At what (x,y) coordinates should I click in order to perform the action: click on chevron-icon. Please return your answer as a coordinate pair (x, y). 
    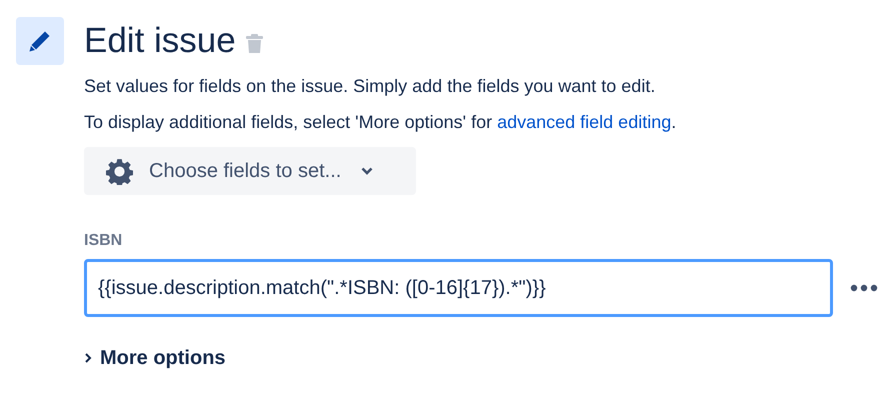
    Looking at the image, I should click on (88, 358).